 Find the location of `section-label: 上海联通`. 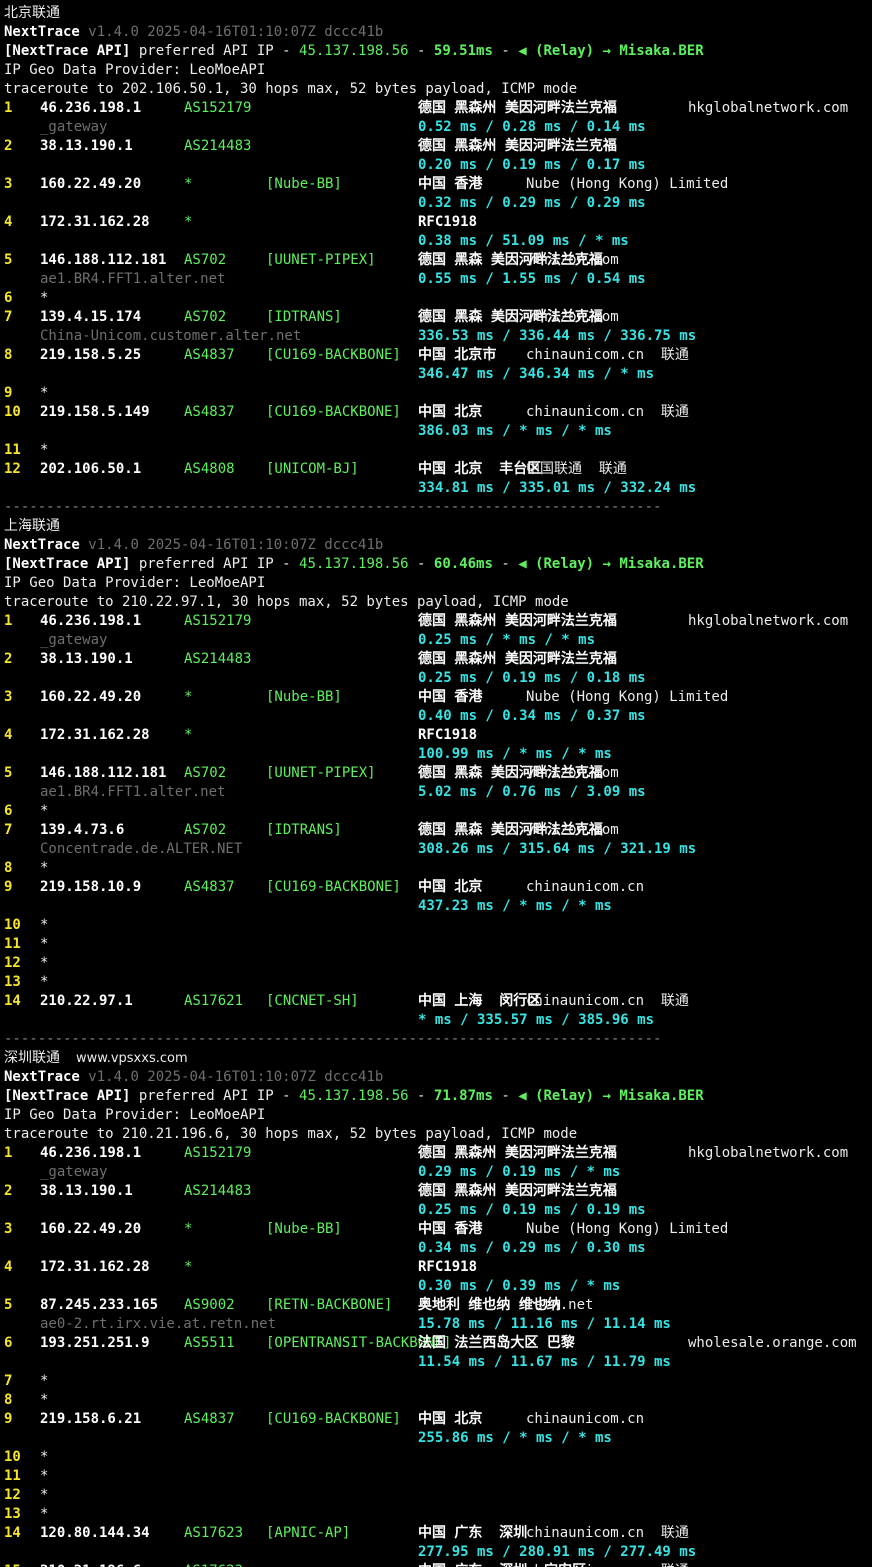

section-label: 上海联通 is located at coordinates (32, 526).